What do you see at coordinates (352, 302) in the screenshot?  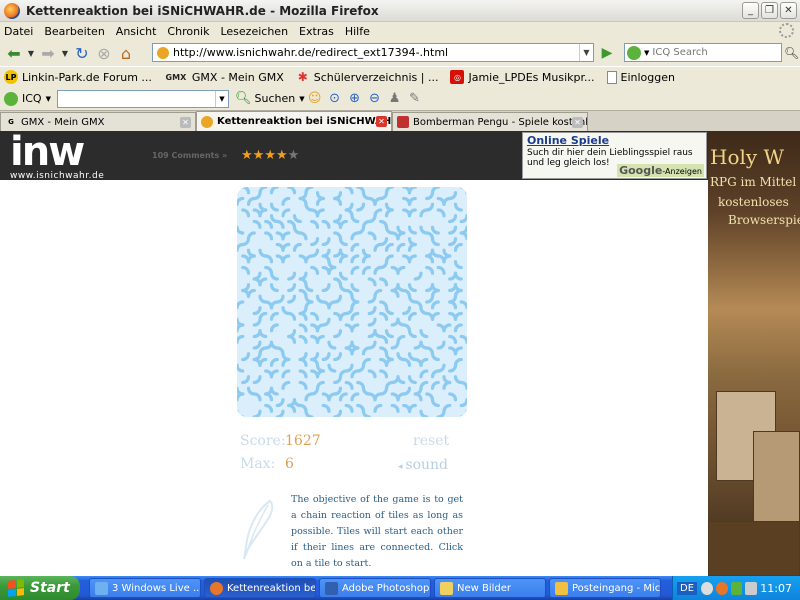 I see `game-board` at bounding box center [352, 302].